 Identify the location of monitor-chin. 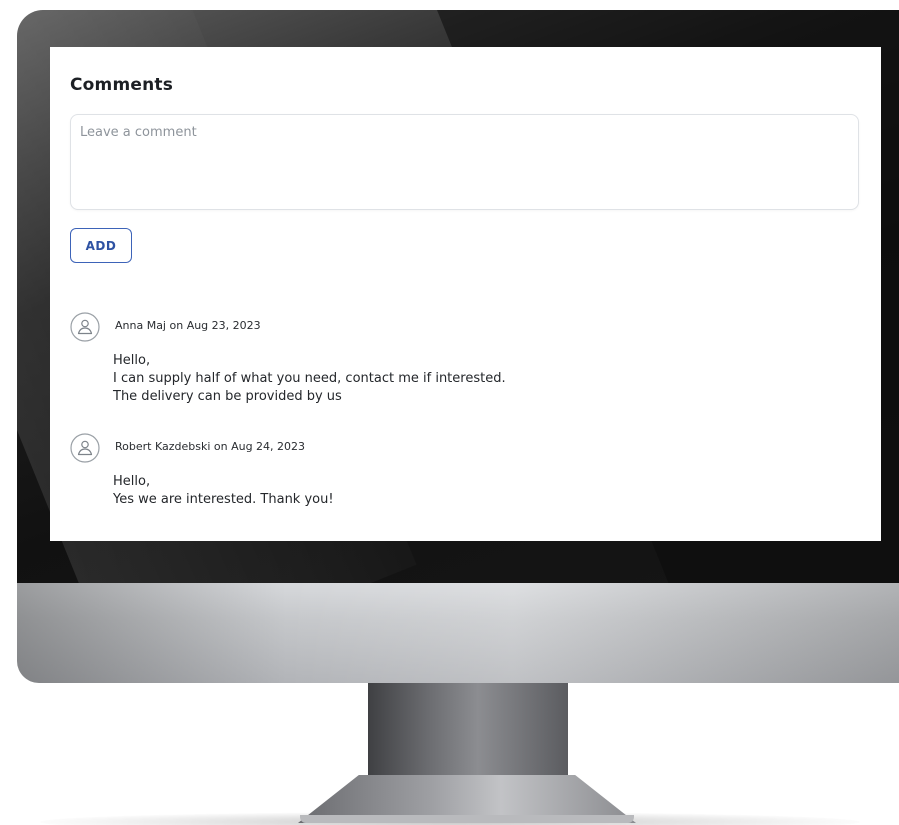
(458, 633).